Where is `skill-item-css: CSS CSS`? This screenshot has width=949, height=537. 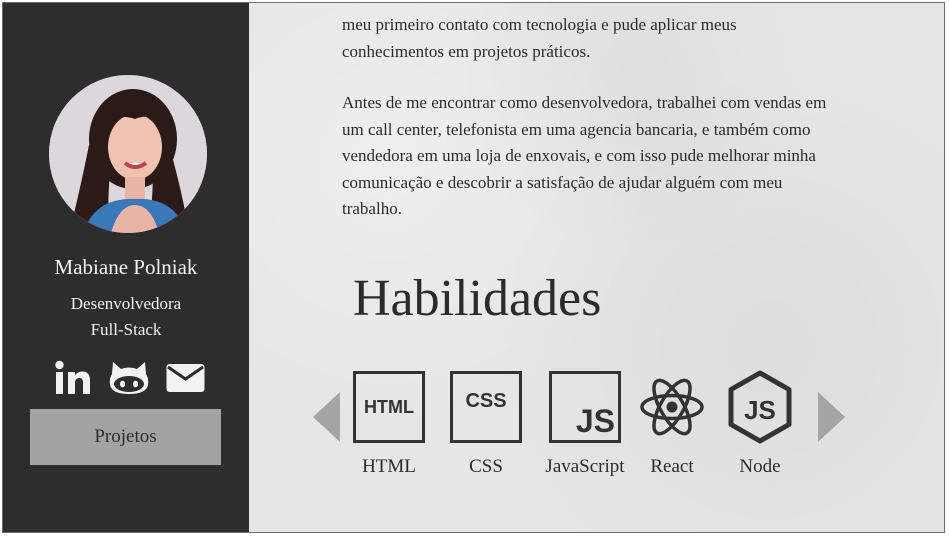
skill-item-css: CSS CSS is located at coordinates (486, 423).